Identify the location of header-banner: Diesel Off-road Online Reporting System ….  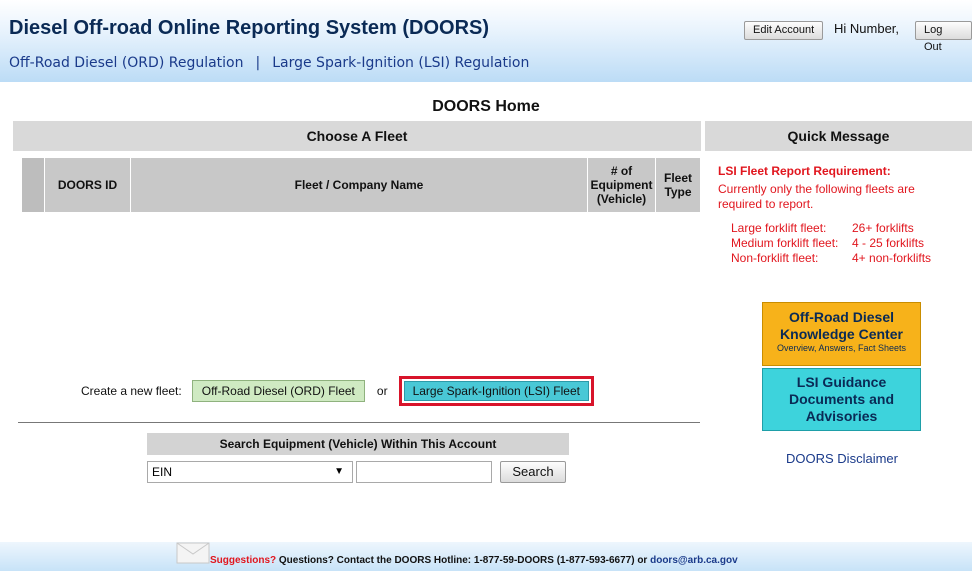
(486, 41).